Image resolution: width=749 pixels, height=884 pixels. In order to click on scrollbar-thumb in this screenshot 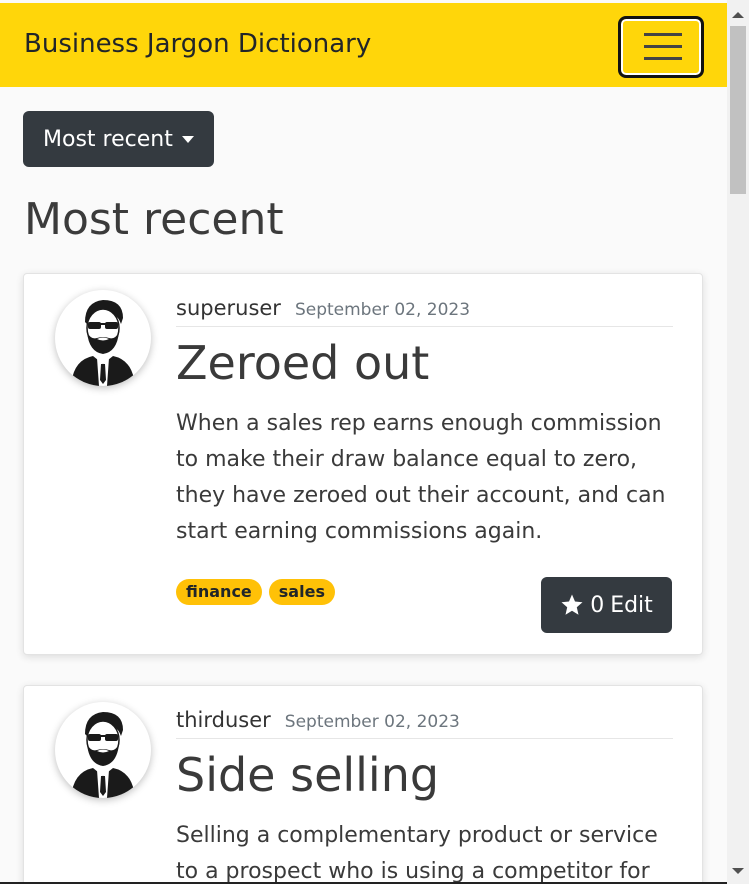, I will do `click(738, 110)`.